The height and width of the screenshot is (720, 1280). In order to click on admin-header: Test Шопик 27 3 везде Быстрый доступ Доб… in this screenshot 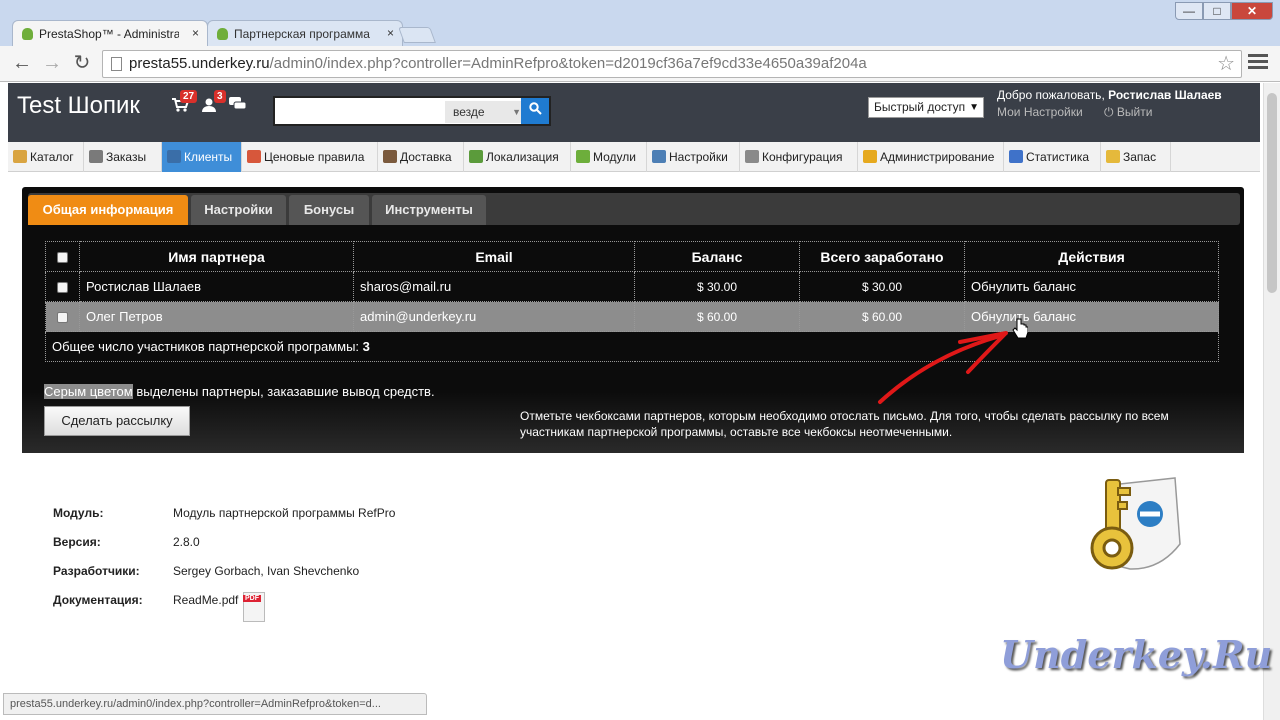, I will do `click(634, 112)`.